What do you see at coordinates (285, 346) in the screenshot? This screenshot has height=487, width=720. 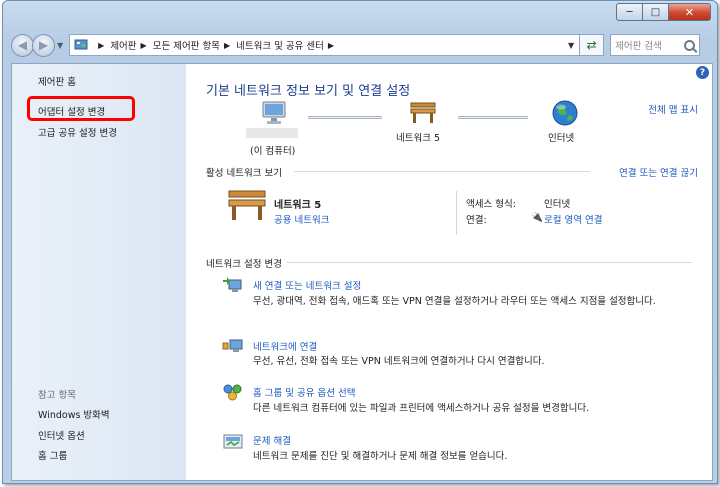 I see `task-connect-network-link: 네트워크에 연결` at bounding box center [285, 346].